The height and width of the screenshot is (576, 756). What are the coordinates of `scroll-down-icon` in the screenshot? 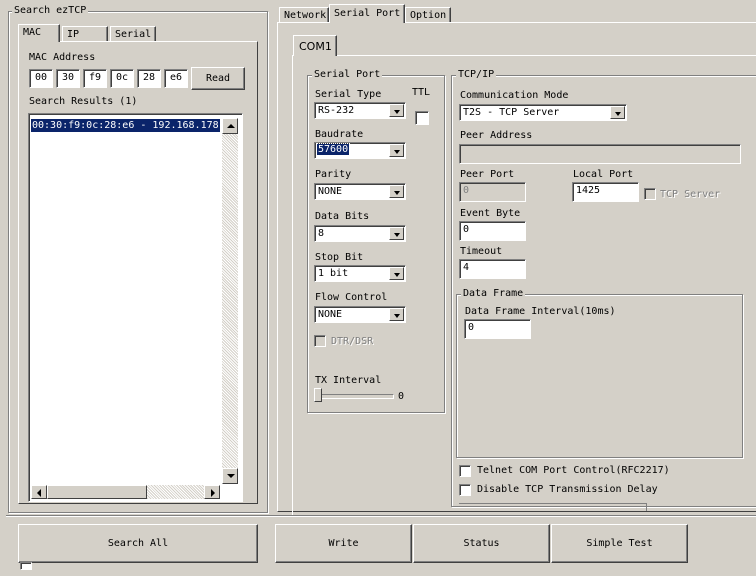 It's located at (230, 476).